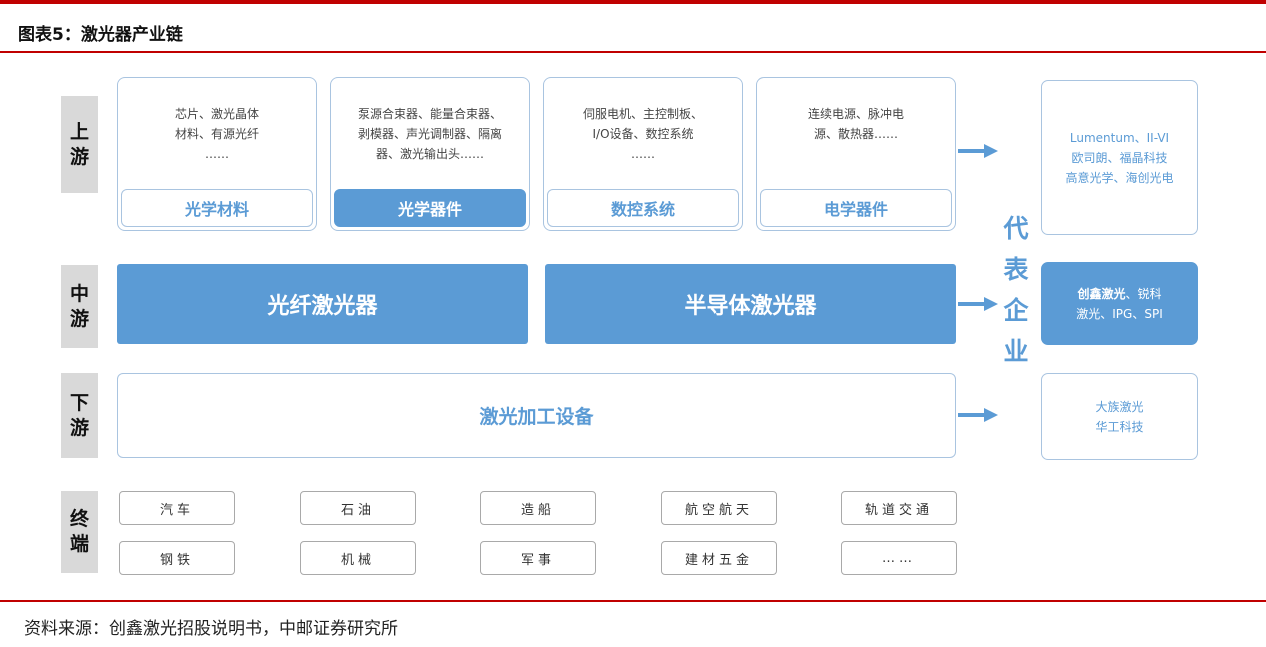 The width and height of the screenshot is (1266, 647). What do you see at coordinates (358, 508) in the screenshot?
I see `terminal-chip: 石油` at bounding box center [358, 508].